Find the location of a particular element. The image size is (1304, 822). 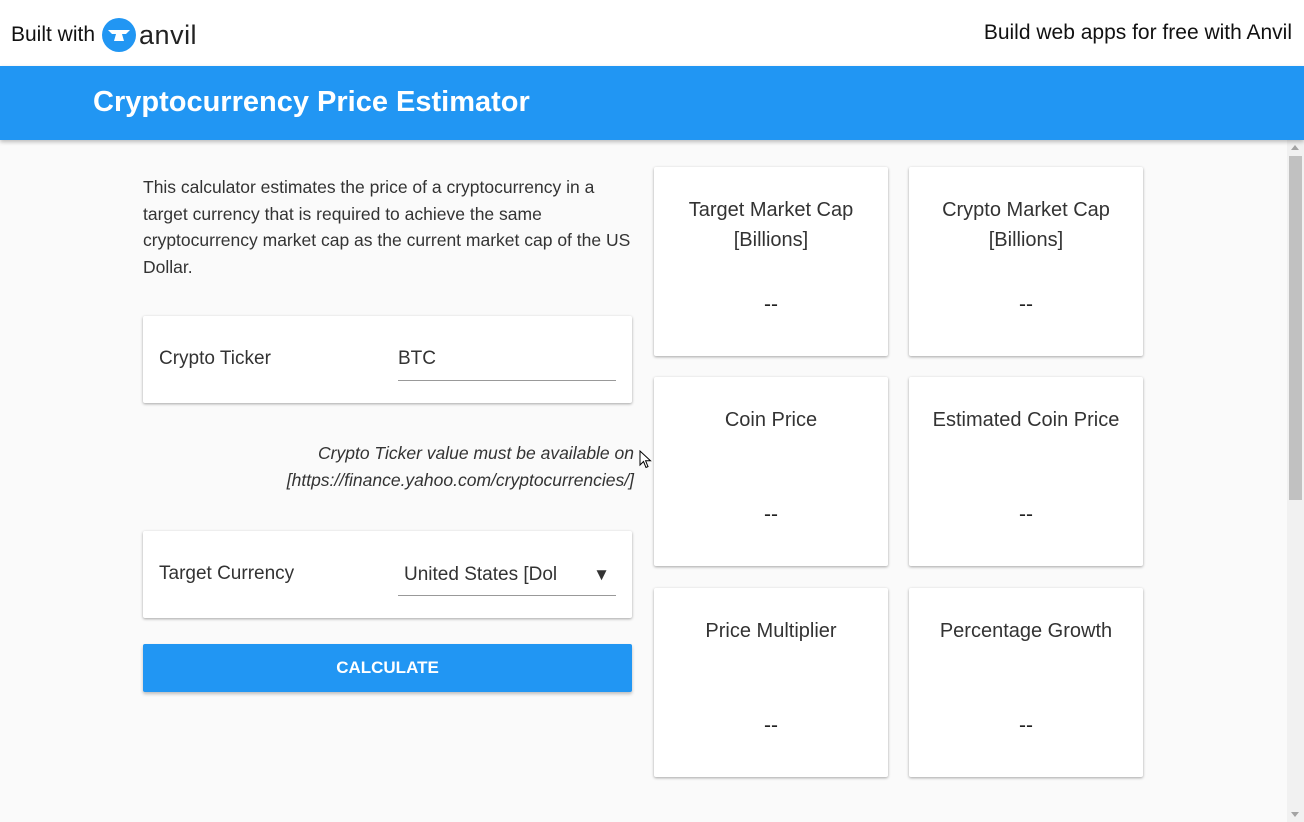

crypto-ticker-value: BTC is located at coordinates (417, 358).